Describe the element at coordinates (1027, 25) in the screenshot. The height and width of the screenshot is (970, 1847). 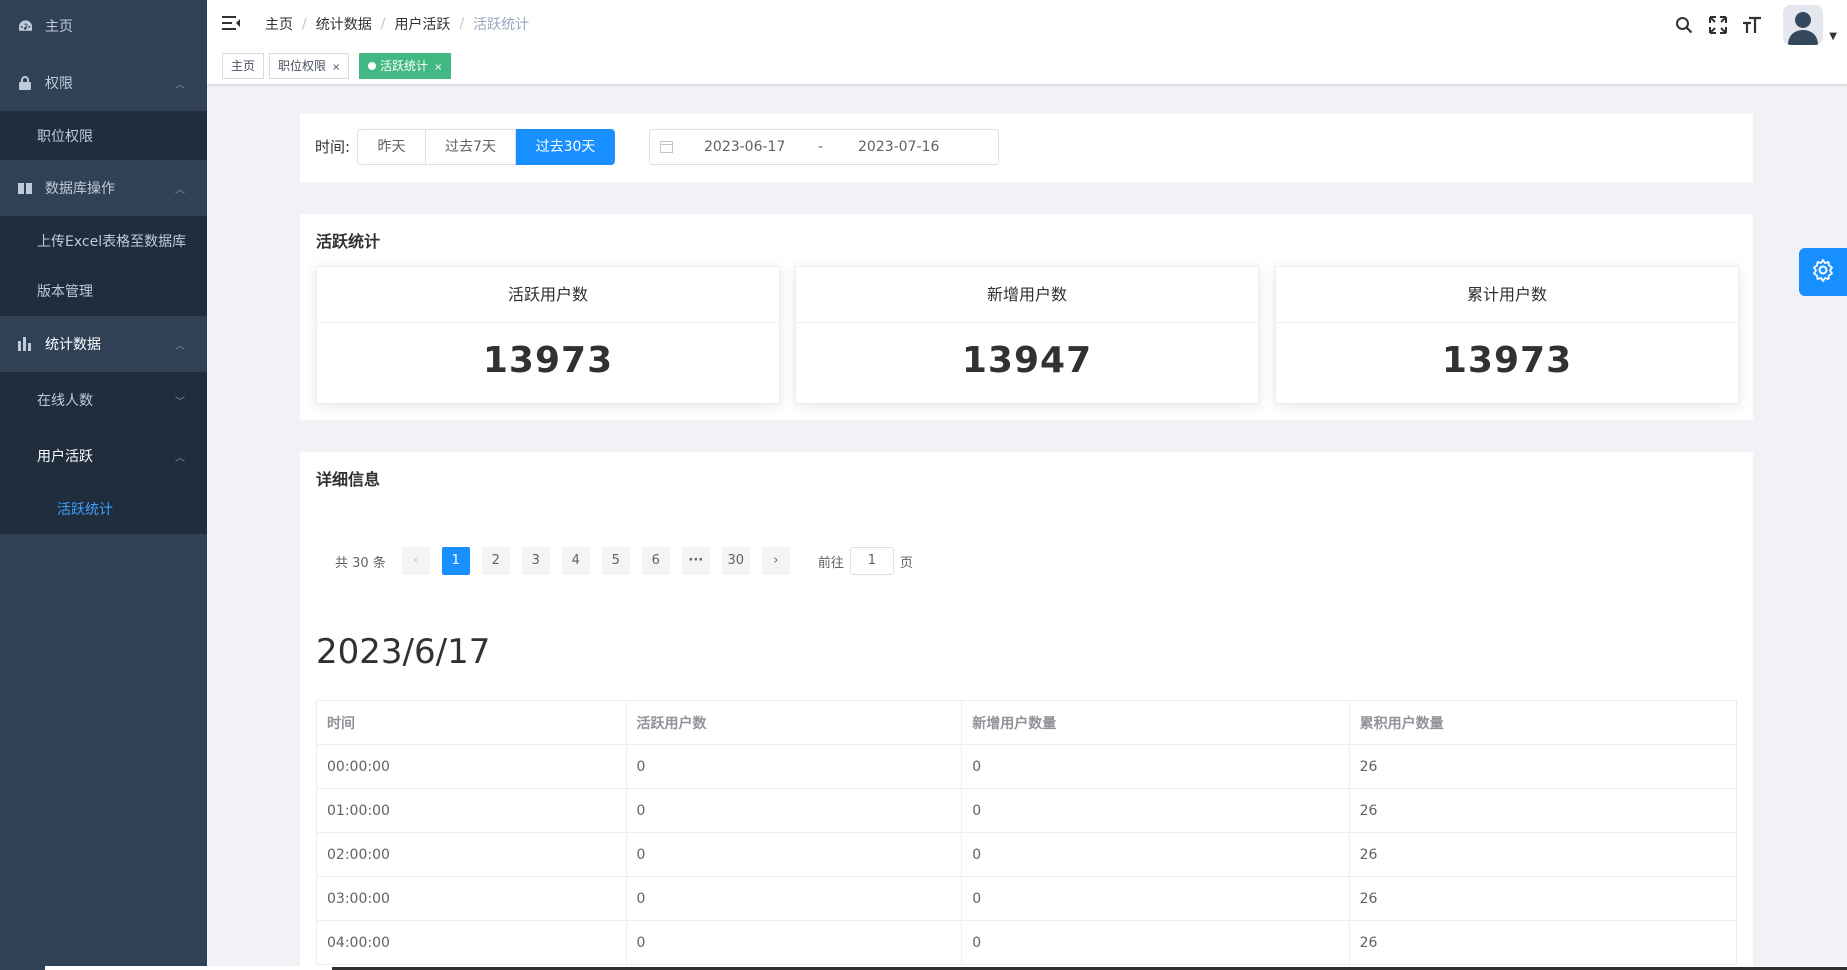
I see `navbar: 主页 / 统计数据 / 用户活跃 / 活跃统计 ▼` at that location.